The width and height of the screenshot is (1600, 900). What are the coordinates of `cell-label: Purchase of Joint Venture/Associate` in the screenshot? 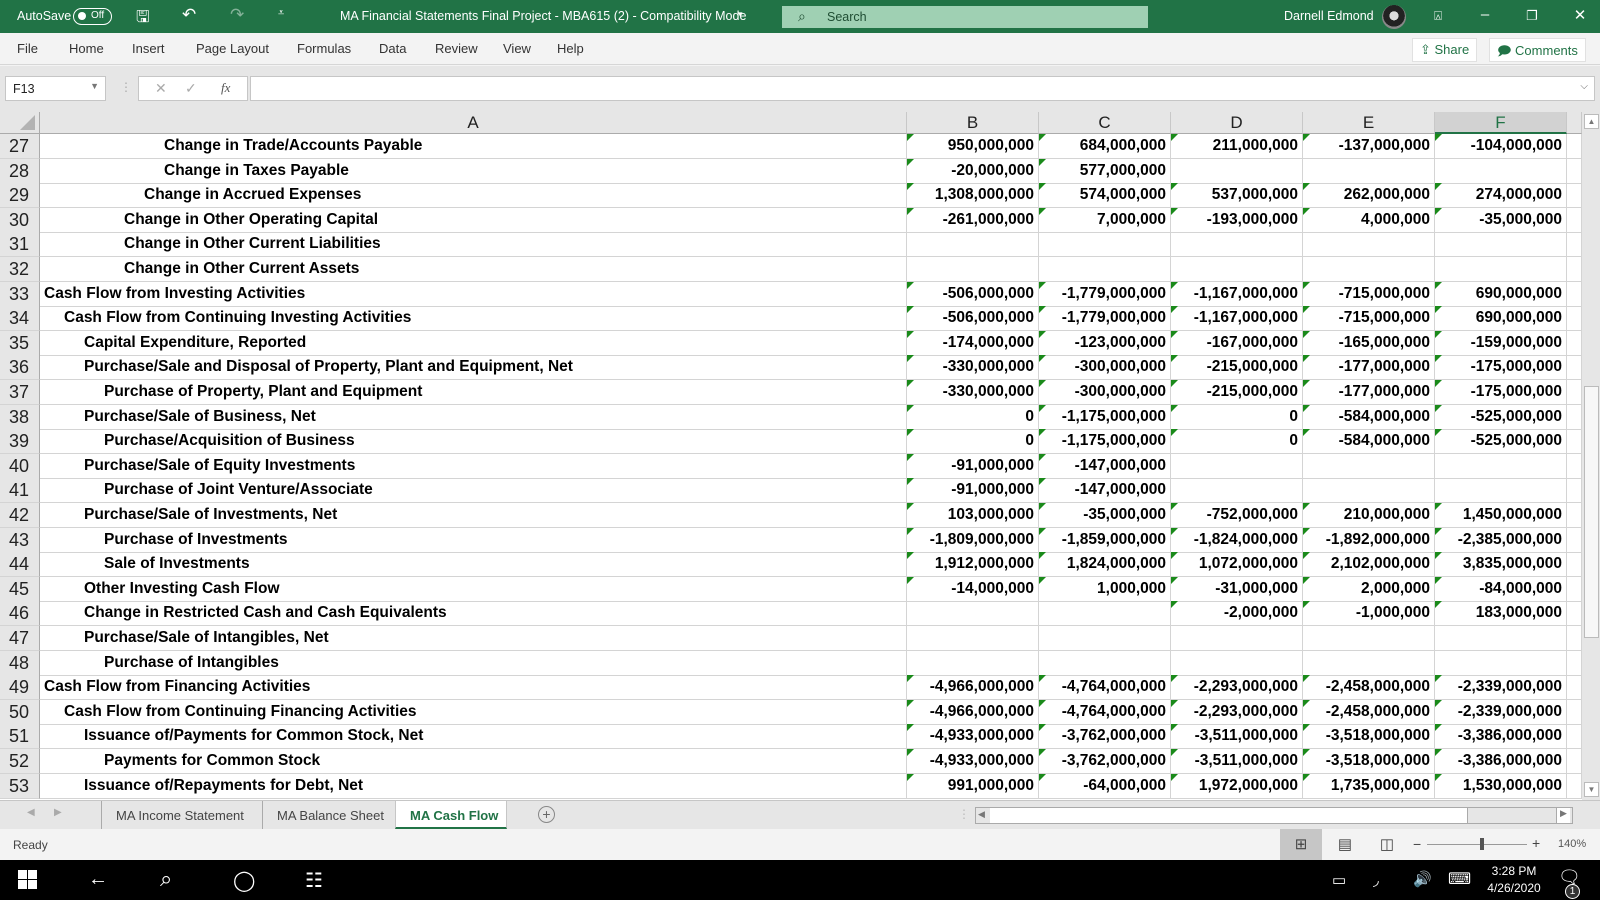 It's located at (473, 491).